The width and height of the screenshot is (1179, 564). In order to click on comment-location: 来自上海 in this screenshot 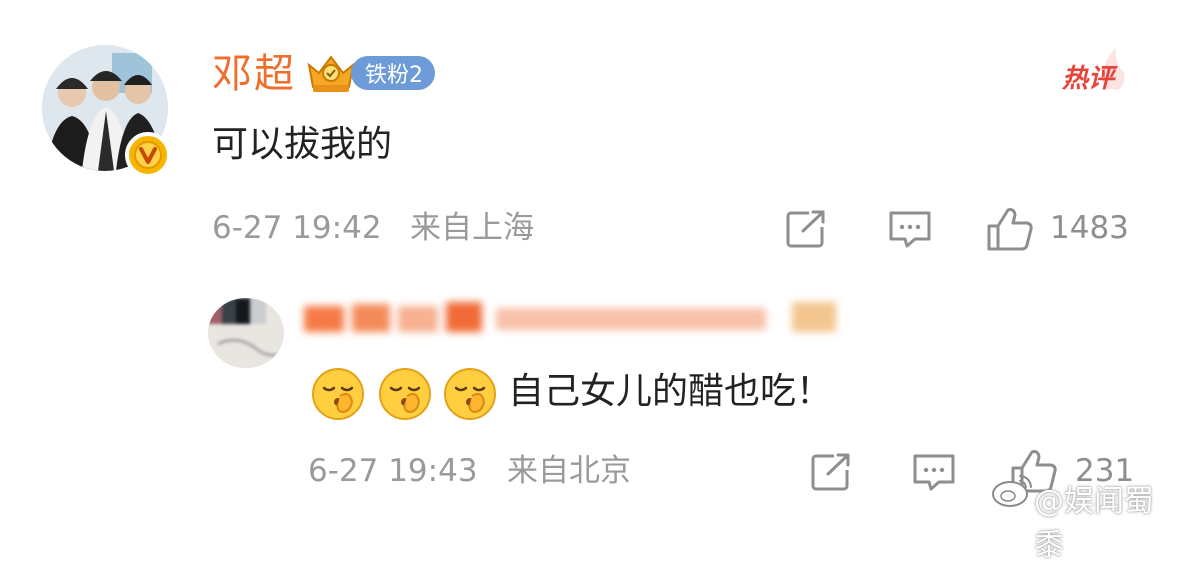, I will do `click(472, 228)`.